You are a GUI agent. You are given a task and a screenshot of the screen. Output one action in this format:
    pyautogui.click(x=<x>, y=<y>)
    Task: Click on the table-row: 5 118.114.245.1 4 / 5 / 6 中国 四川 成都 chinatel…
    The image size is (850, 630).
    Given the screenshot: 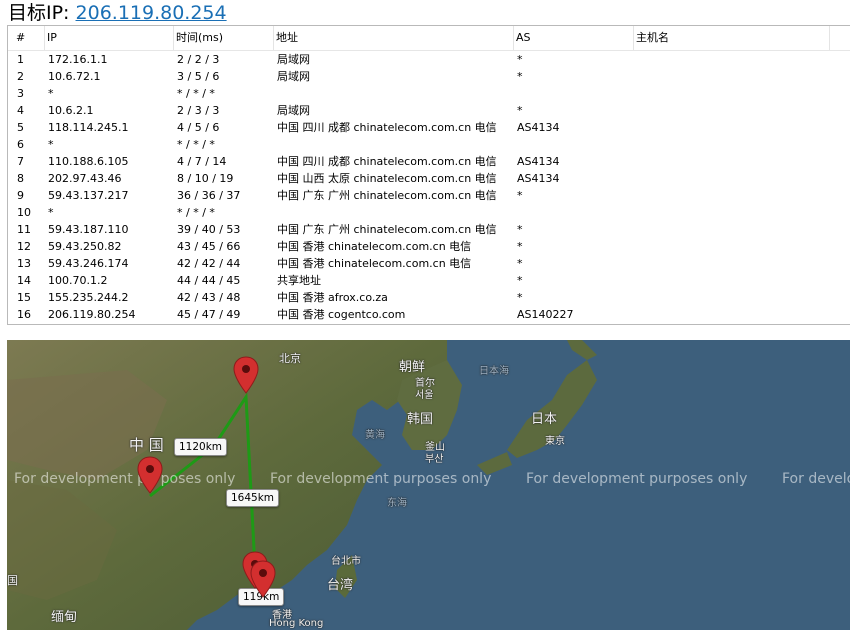 What is the action you would take?
    pyautogui.click(x=429, y=127)
    